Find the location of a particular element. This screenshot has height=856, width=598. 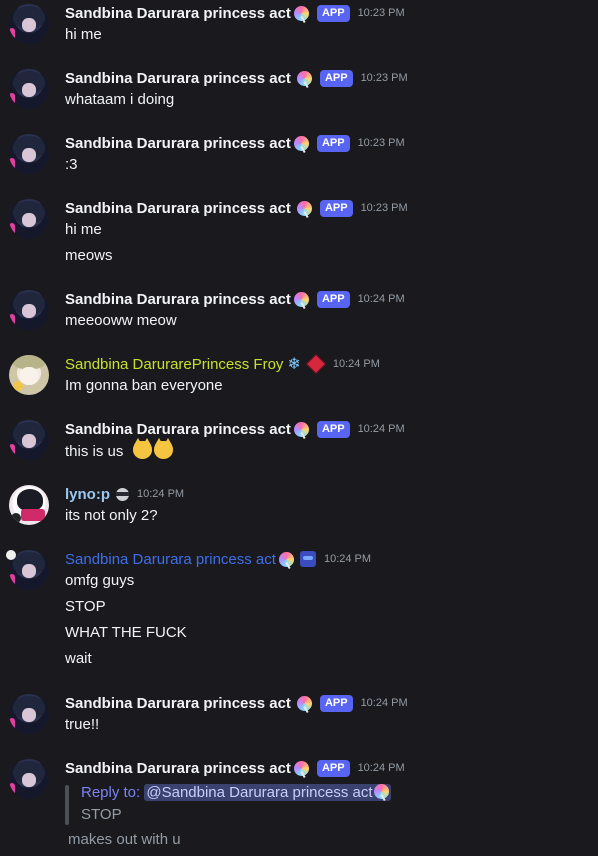

reply-prefix: Reply to: is located at coordinates (111, 792).